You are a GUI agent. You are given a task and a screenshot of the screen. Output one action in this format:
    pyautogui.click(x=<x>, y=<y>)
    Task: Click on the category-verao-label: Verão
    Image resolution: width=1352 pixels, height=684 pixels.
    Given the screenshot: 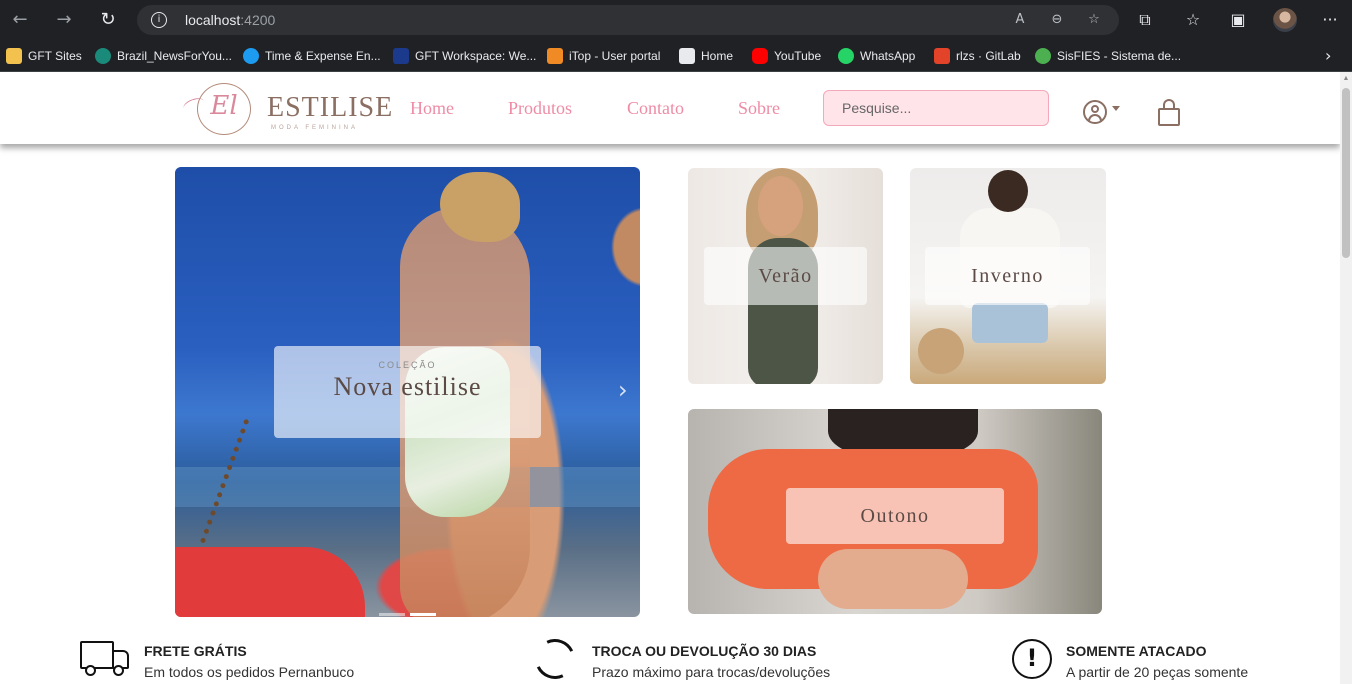 What is the action you would take?
    pyautogui.click(x=785, y=276)
    